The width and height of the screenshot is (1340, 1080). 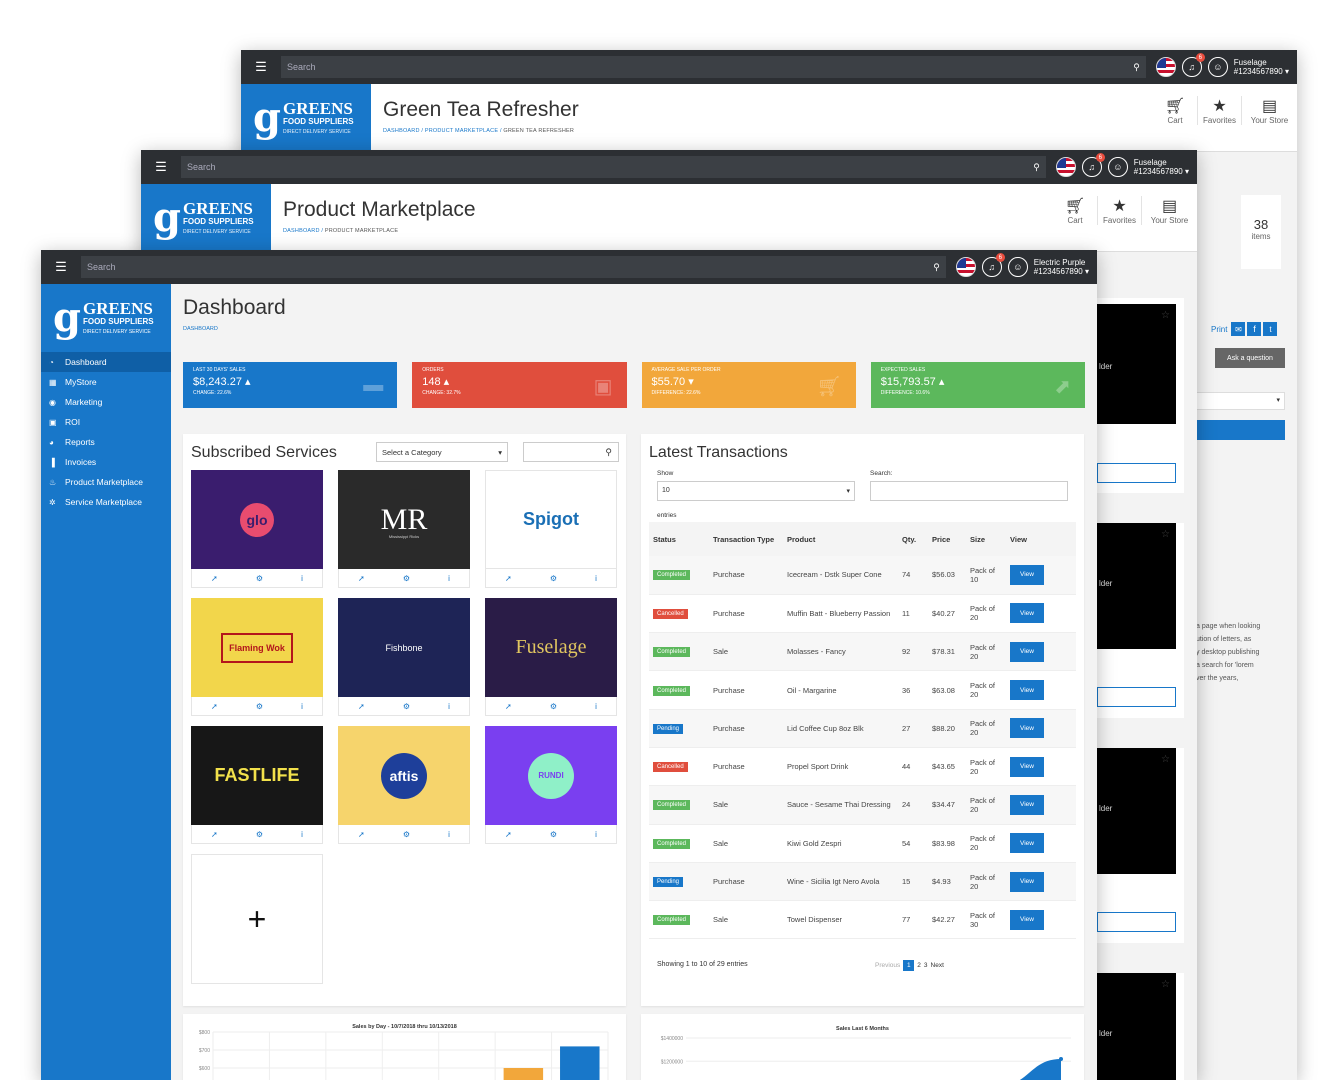 What do you see at coordinates (551, 529) in the screenshot?
I see `service-tile: Spigot ➚ ⚙ i` at bounding box center [551, 529].